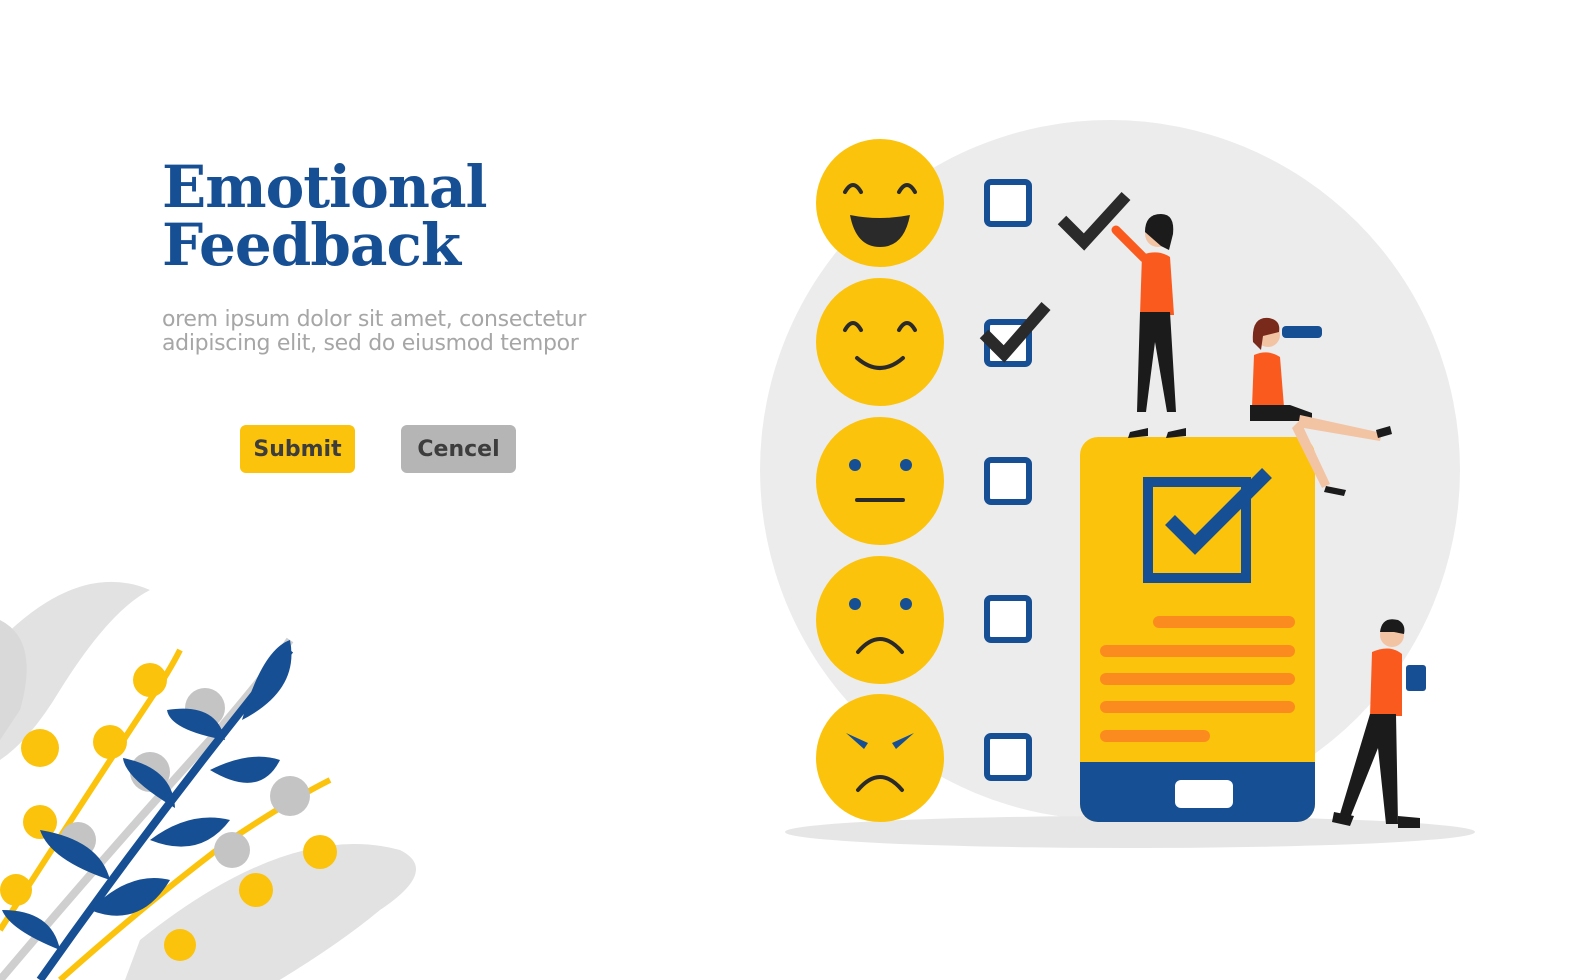  What do you see at coordinates (297, 449) in the screenshot?
I see `submit-button: Submit` at bounding box center [297, 449].